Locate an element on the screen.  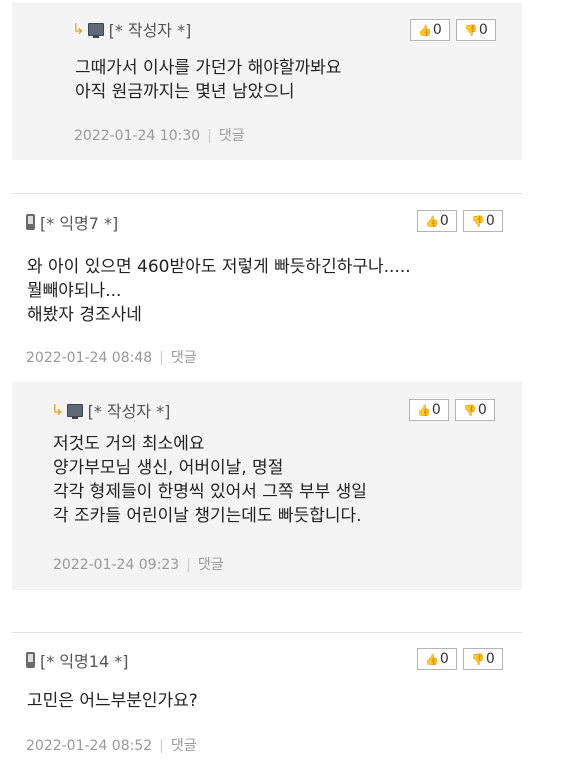
comment-author-line: [* 익명7 *] is located at coordinates (72, 222).